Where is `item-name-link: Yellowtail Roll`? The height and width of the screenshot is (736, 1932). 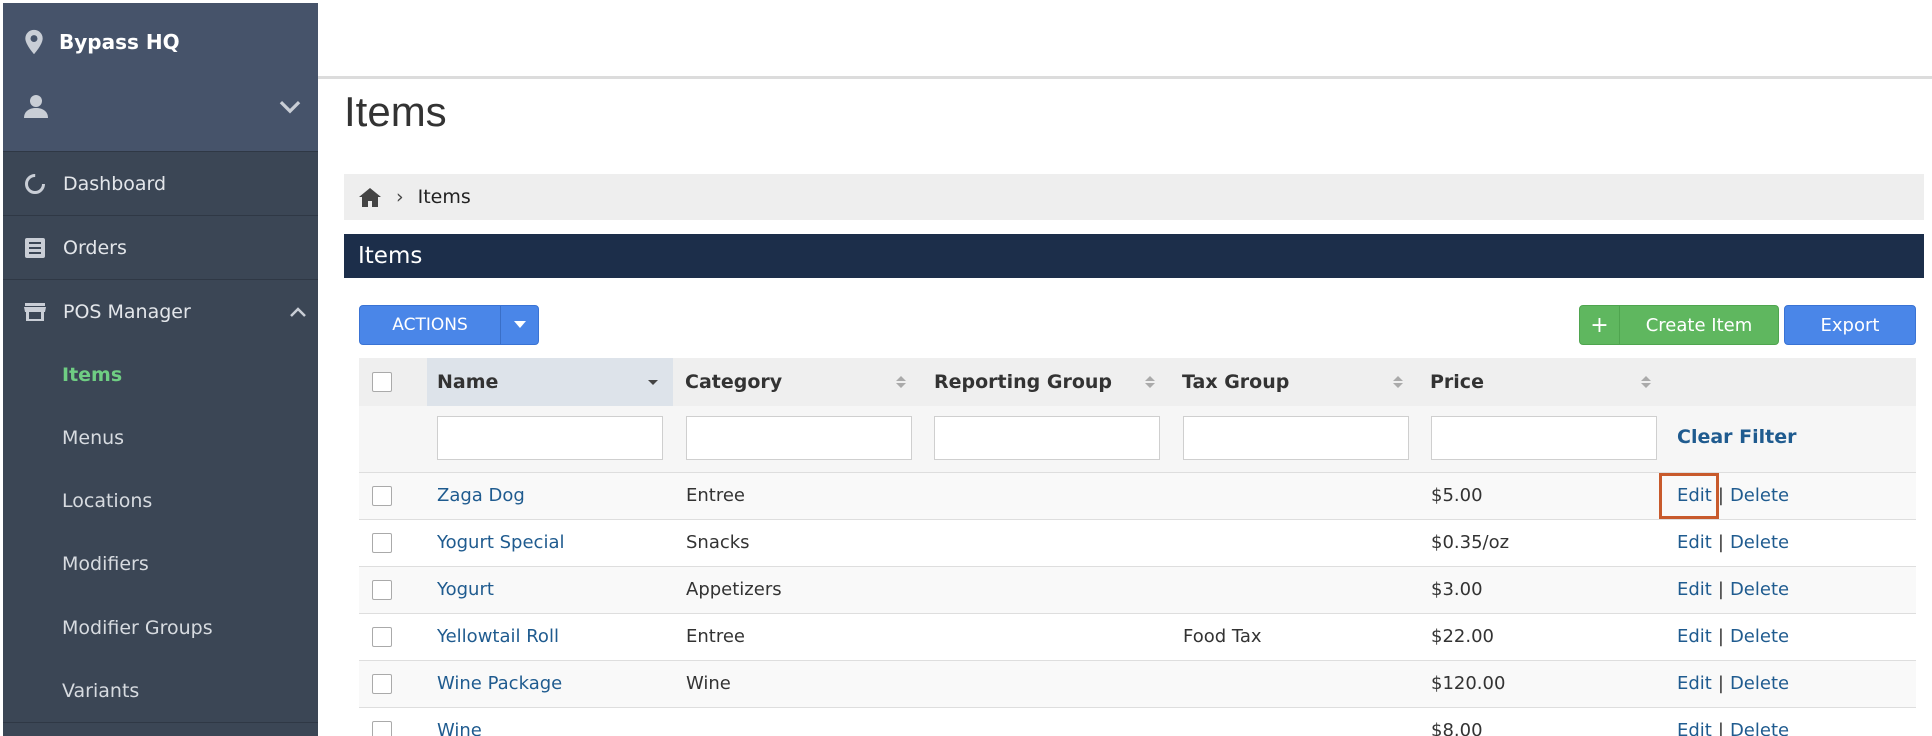 item-name-link: Yellowtail Roll is located at coordinates (498, 636).